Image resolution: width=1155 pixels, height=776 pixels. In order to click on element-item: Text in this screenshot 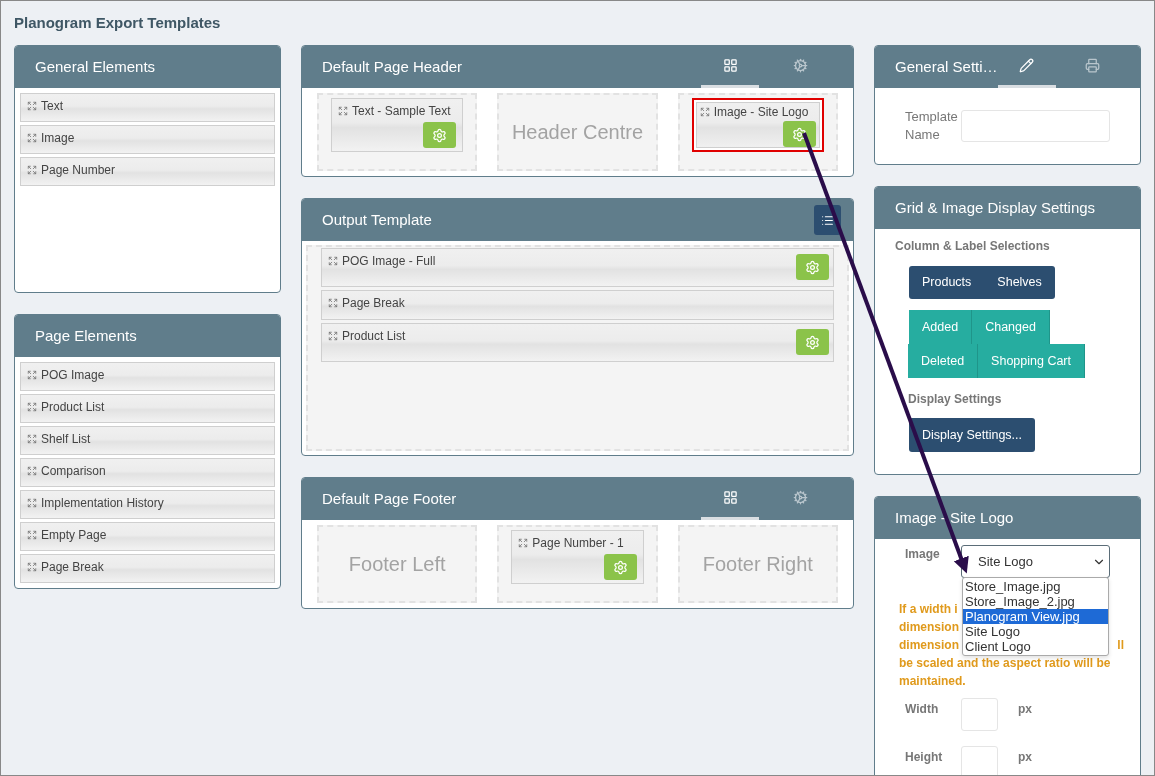, I will do `click(147, 107)`.